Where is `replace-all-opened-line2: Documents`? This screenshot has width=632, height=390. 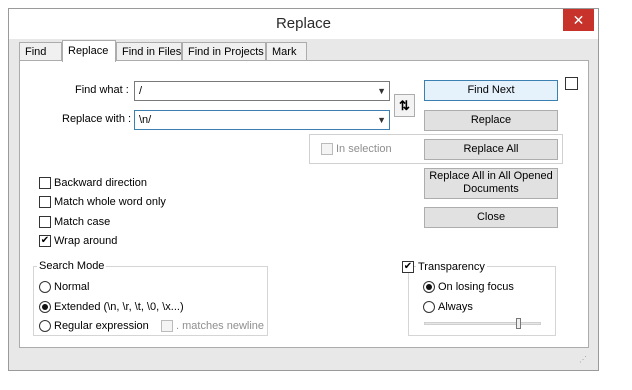 replace-all-opened-line2: Documents is located at coordinates (491, 189).